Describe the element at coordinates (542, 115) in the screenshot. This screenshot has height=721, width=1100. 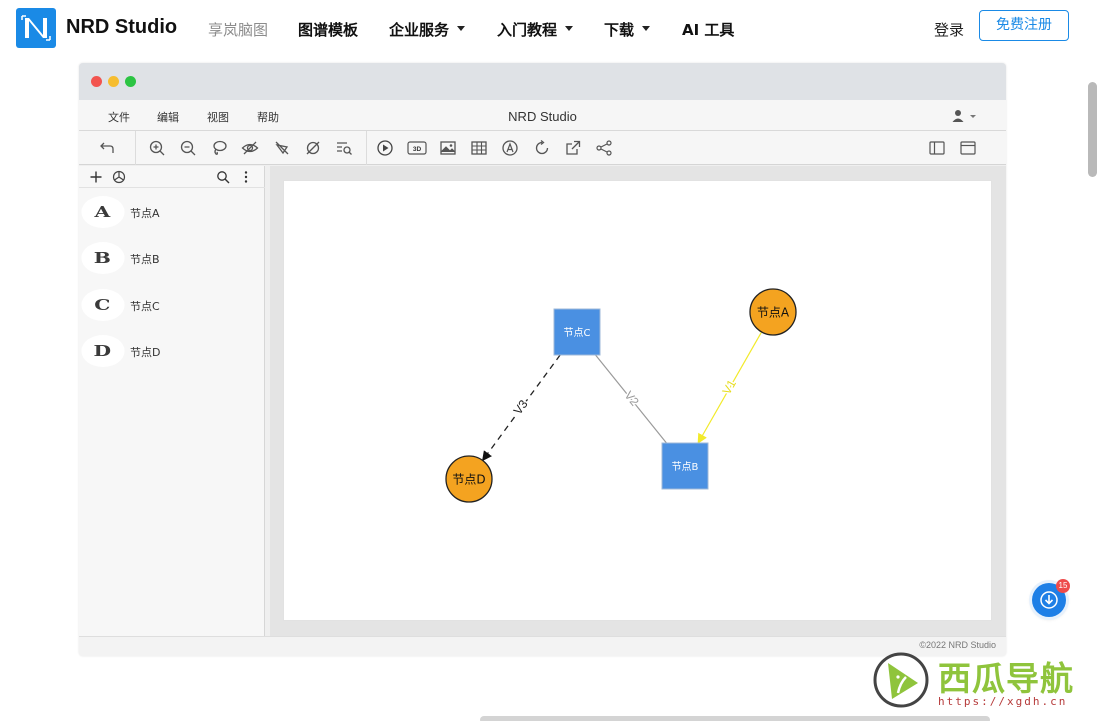
I see `app-menubar: 文件 编辑 视图 帮助 NRD Studio` at that location.